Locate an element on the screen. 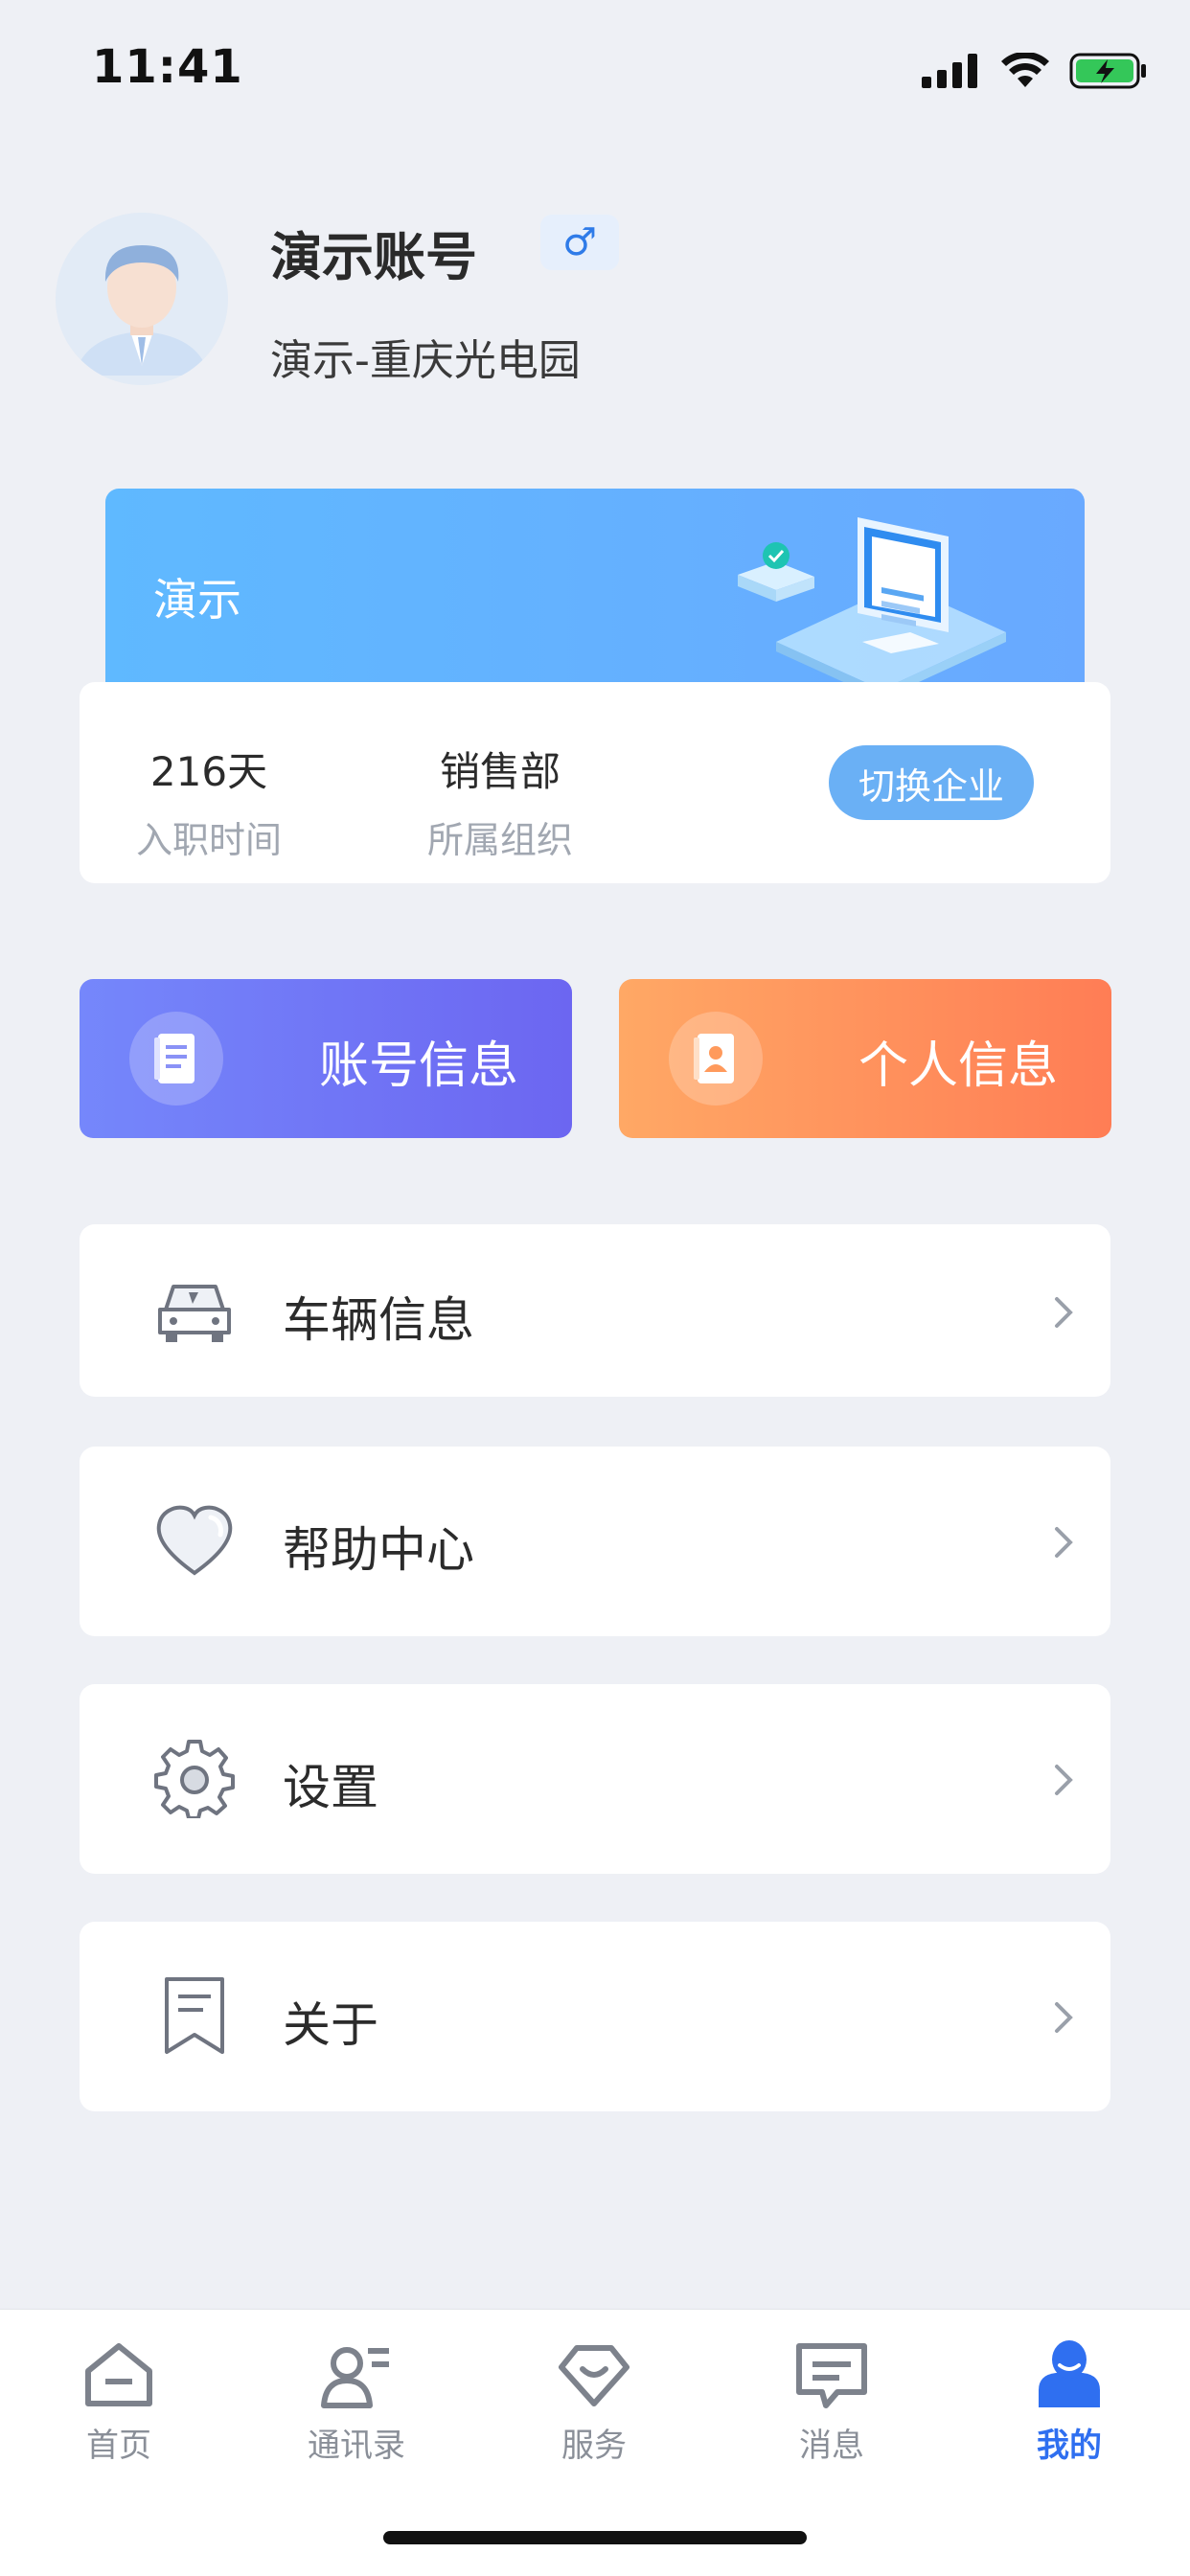 The height and width of the screenshot is (2576, 1190). bookmark-icon is located at coordinates (195, 2015).